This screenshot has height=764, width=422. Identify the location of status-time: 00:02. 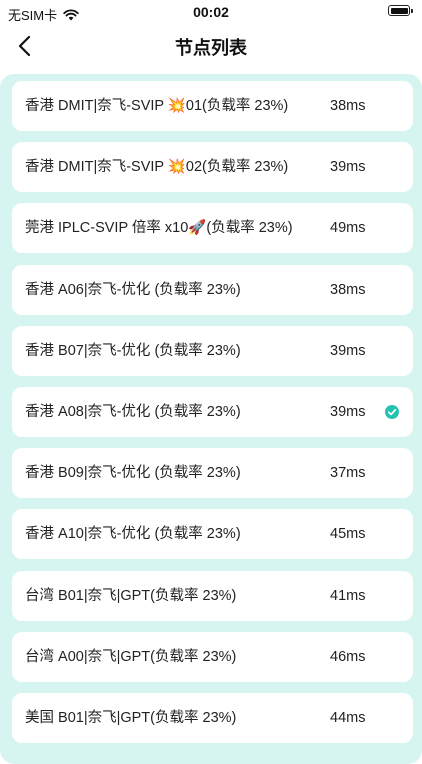
(211, 12).